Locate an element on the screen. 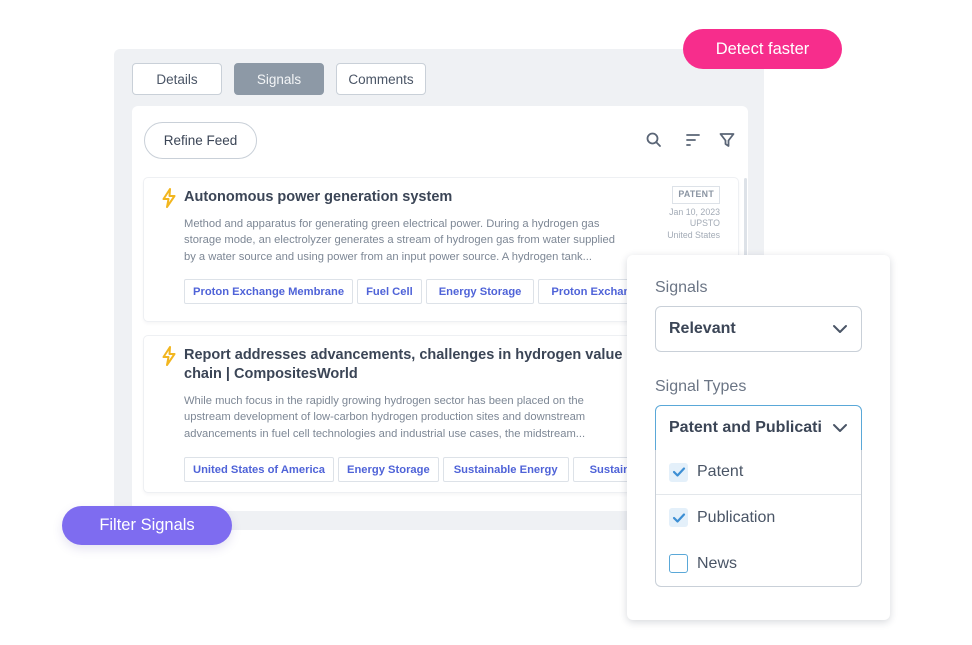 The height and width of the screenshot is (645, 972). tag-chip: Sustainable Energy is located at coordinates (505, 469).